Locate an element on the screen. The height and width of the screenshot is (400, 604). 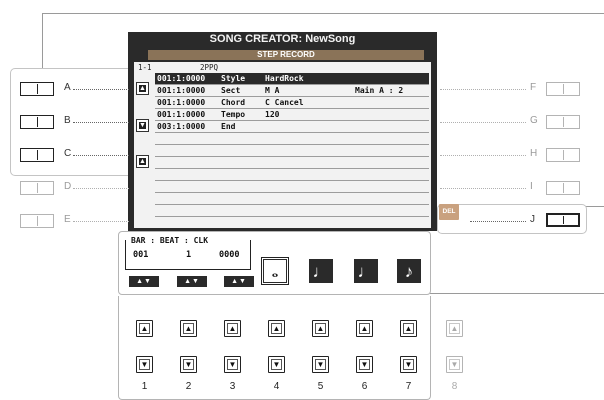
bar-updown-button: ▲▼ is located at coordinates (144, 281).